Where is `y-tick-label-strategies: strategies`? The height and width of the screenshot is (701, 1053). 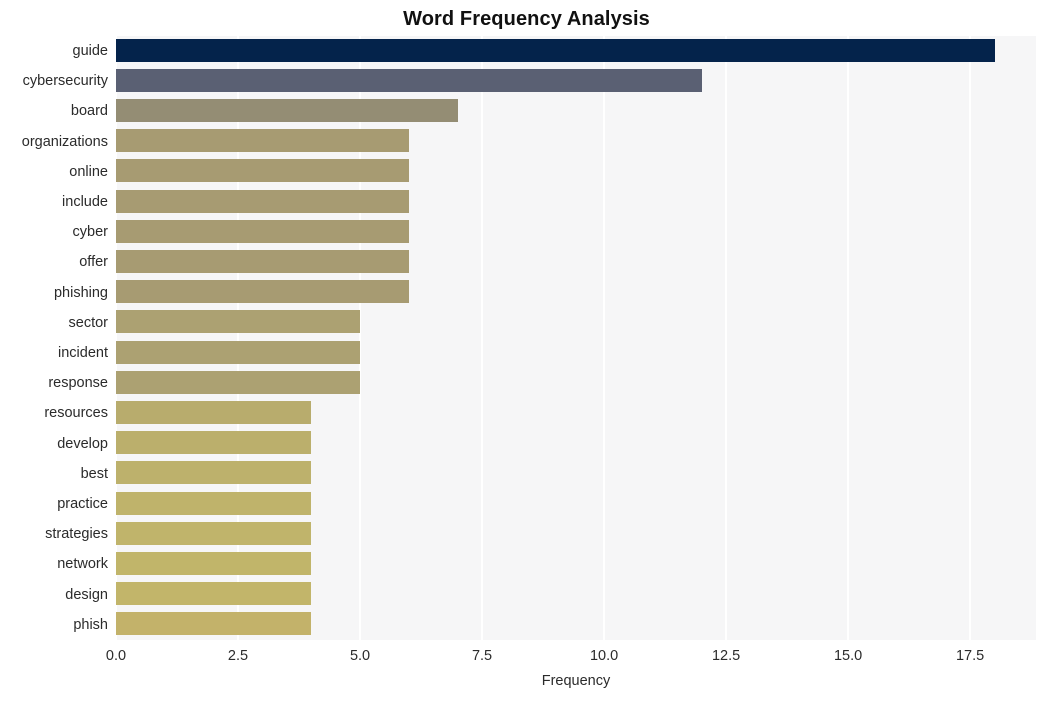 y-tick-label-strategies: strategies is located at coordinates (76, 534).